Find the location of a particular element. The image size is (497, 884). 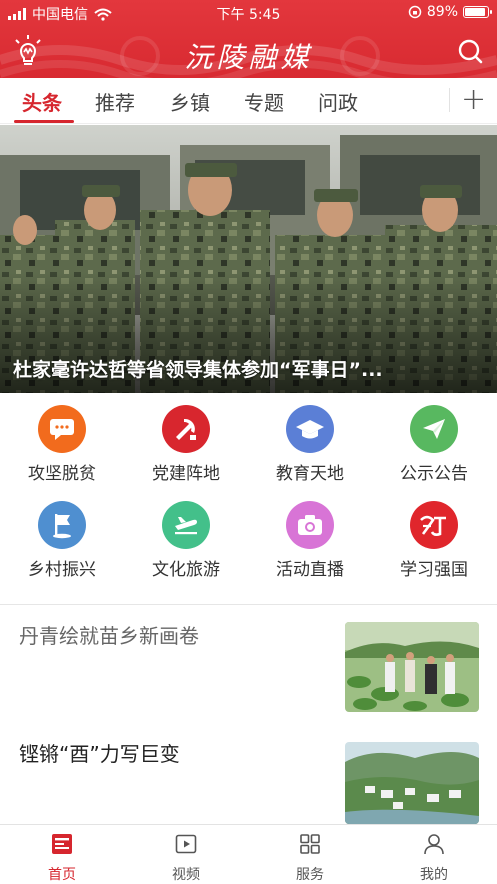

tab-recommend: 推荐 is located at coordinates (115, 101).